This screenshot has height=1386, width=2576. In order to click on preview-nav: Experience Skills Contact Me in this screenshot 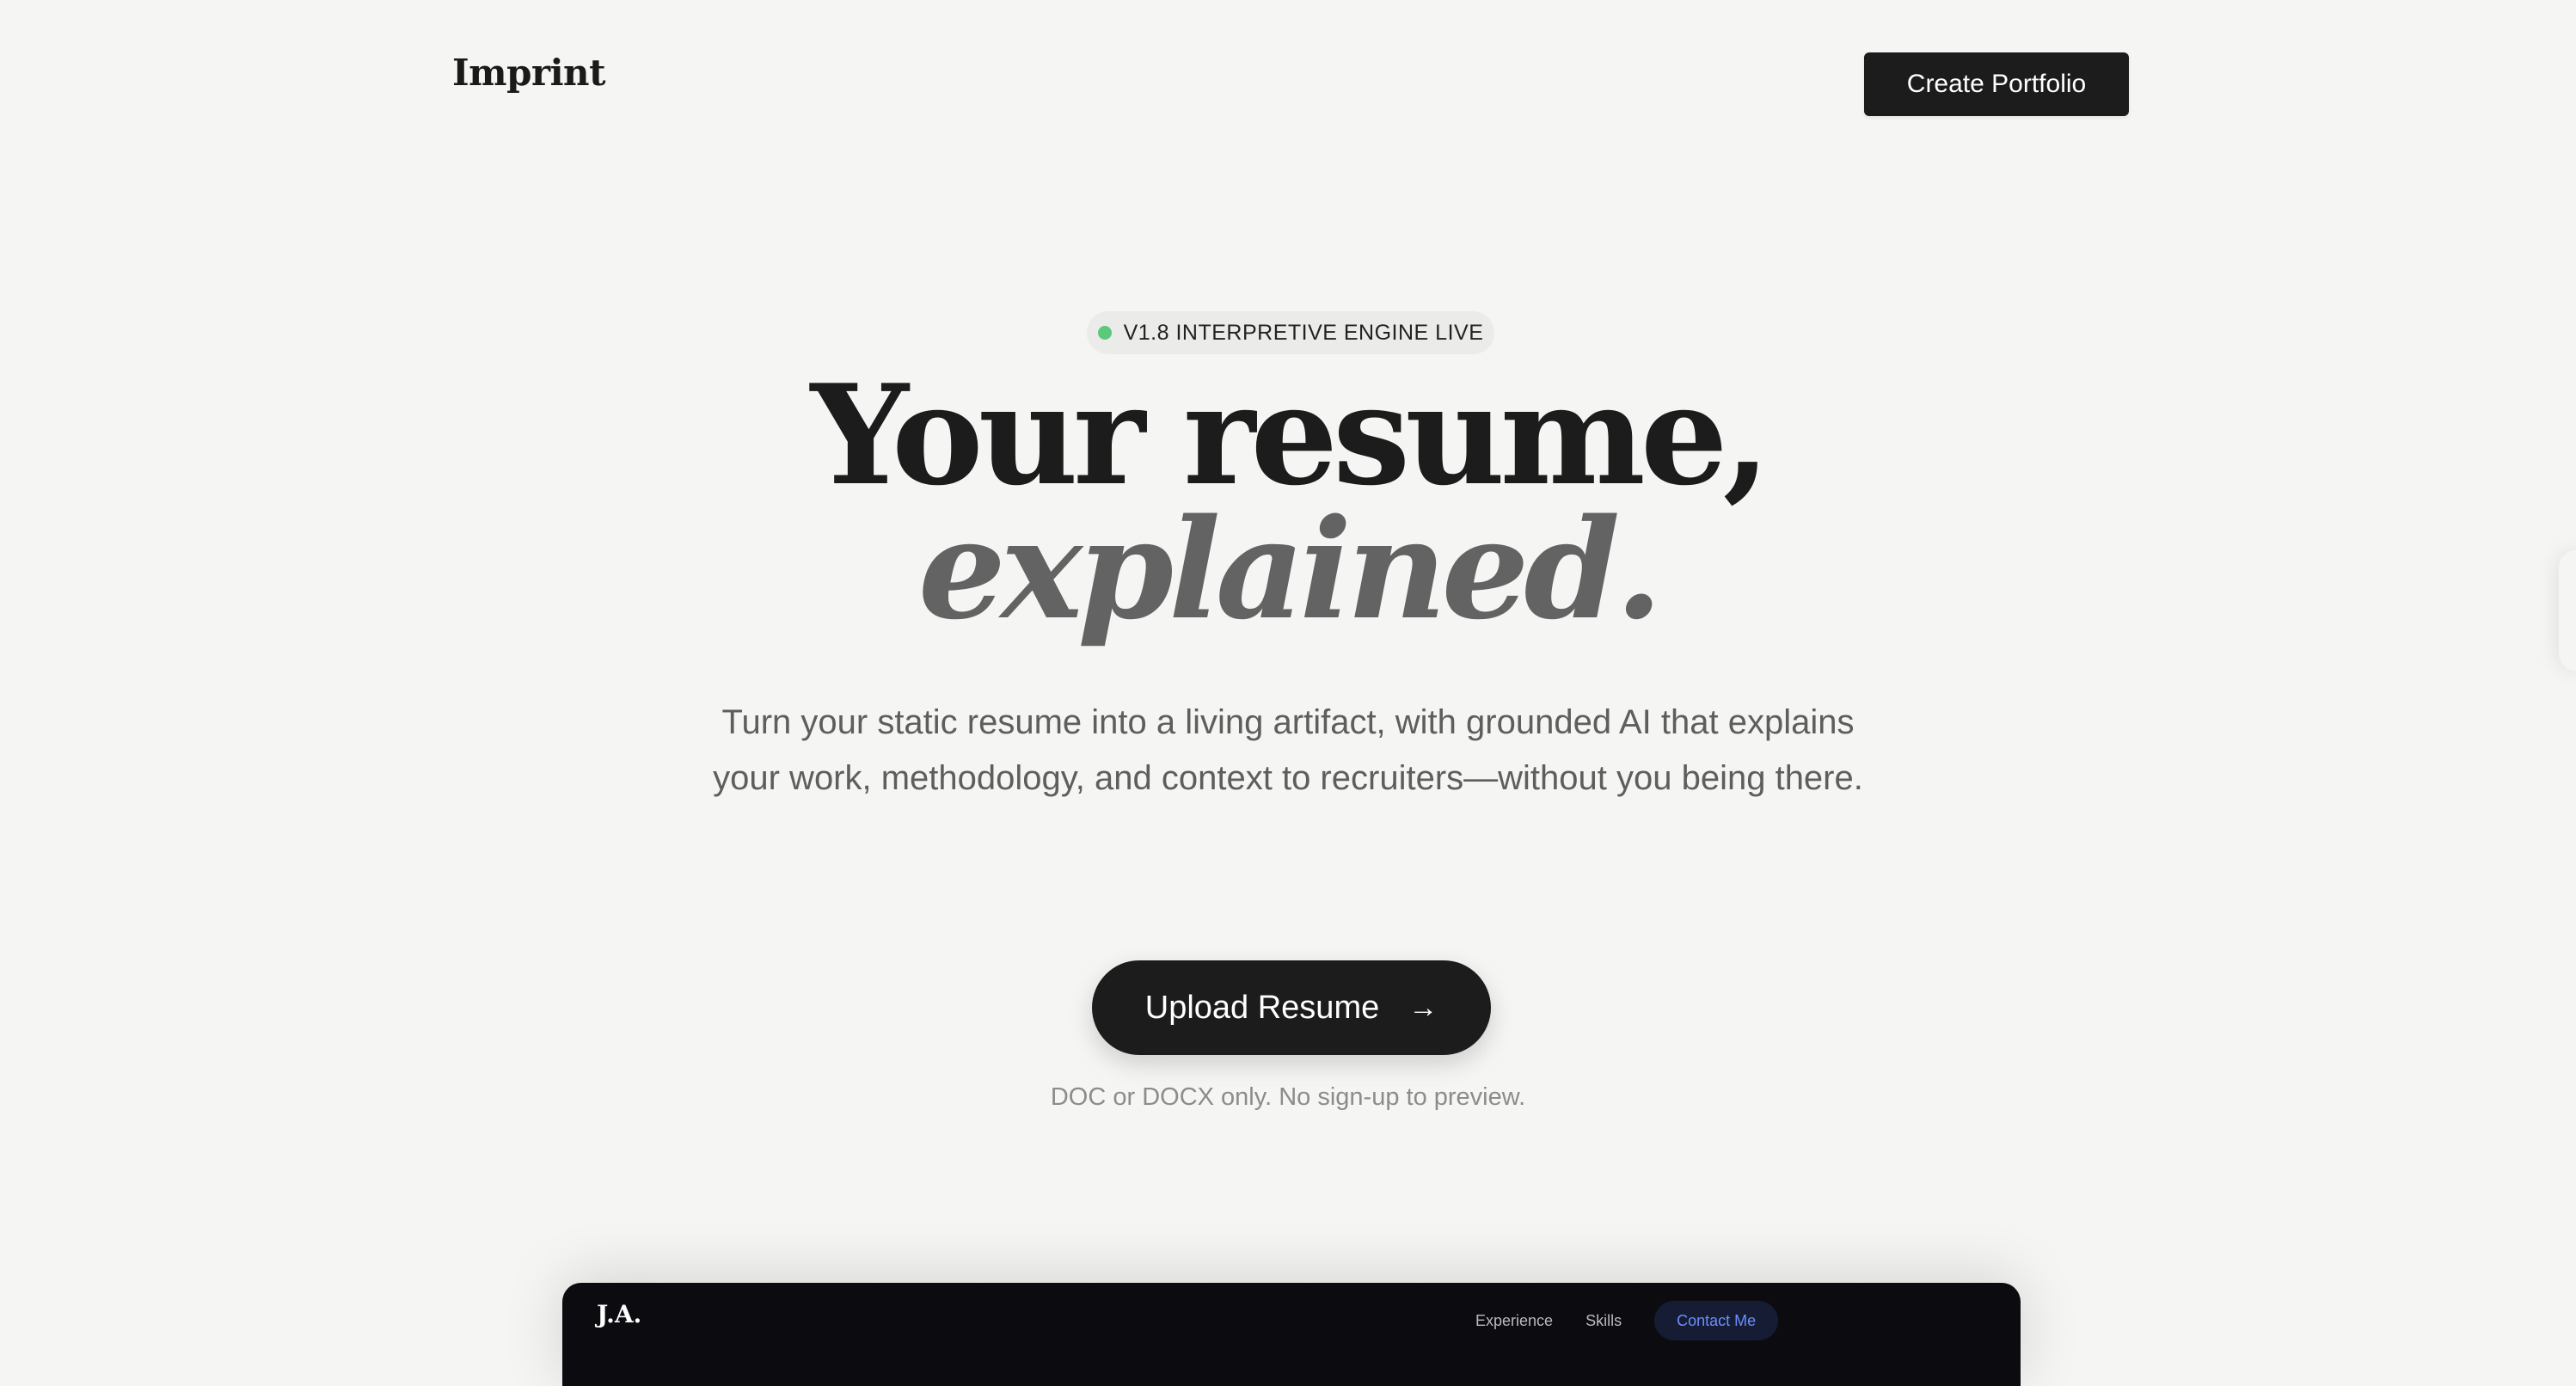, I will do `click(1627, 1320)`.